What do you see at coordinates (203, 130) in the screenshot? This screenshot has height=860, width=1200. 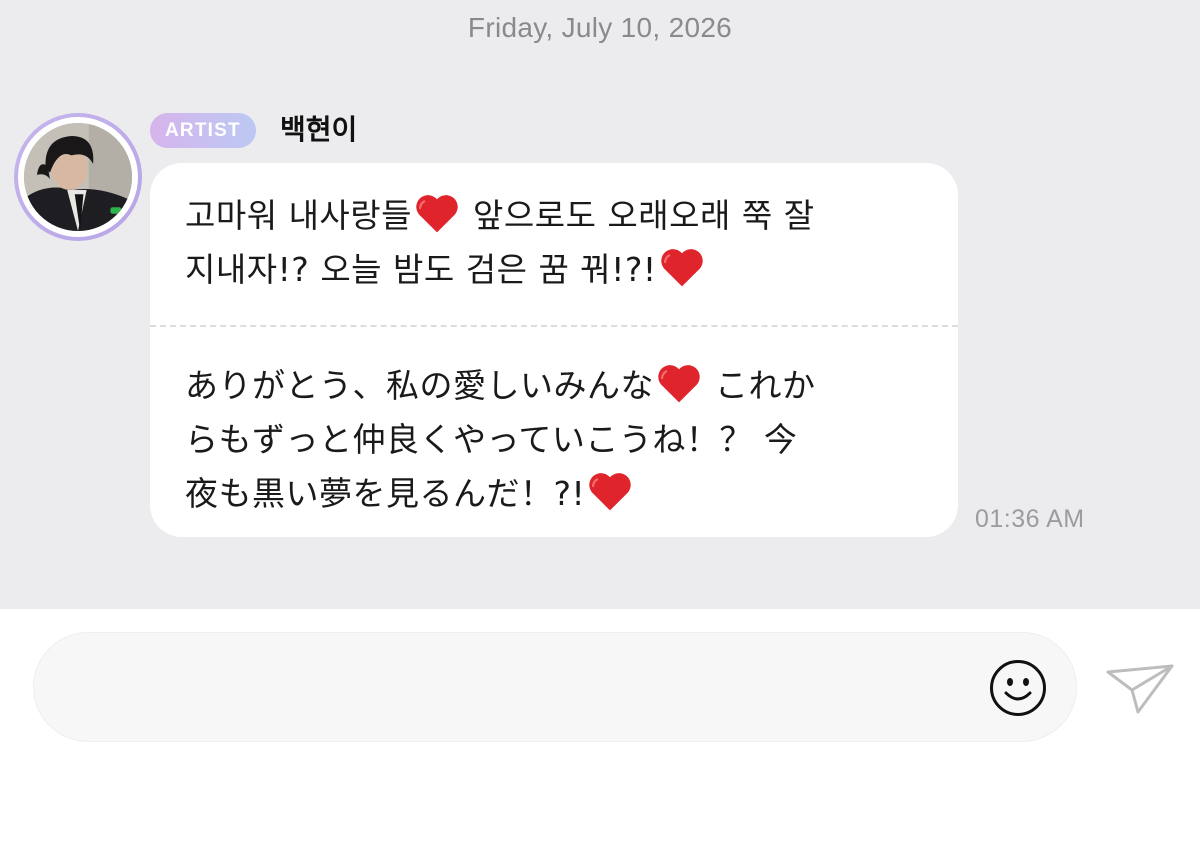 I see `artist-badge: ARTIST` at bounding box center [203, 130].